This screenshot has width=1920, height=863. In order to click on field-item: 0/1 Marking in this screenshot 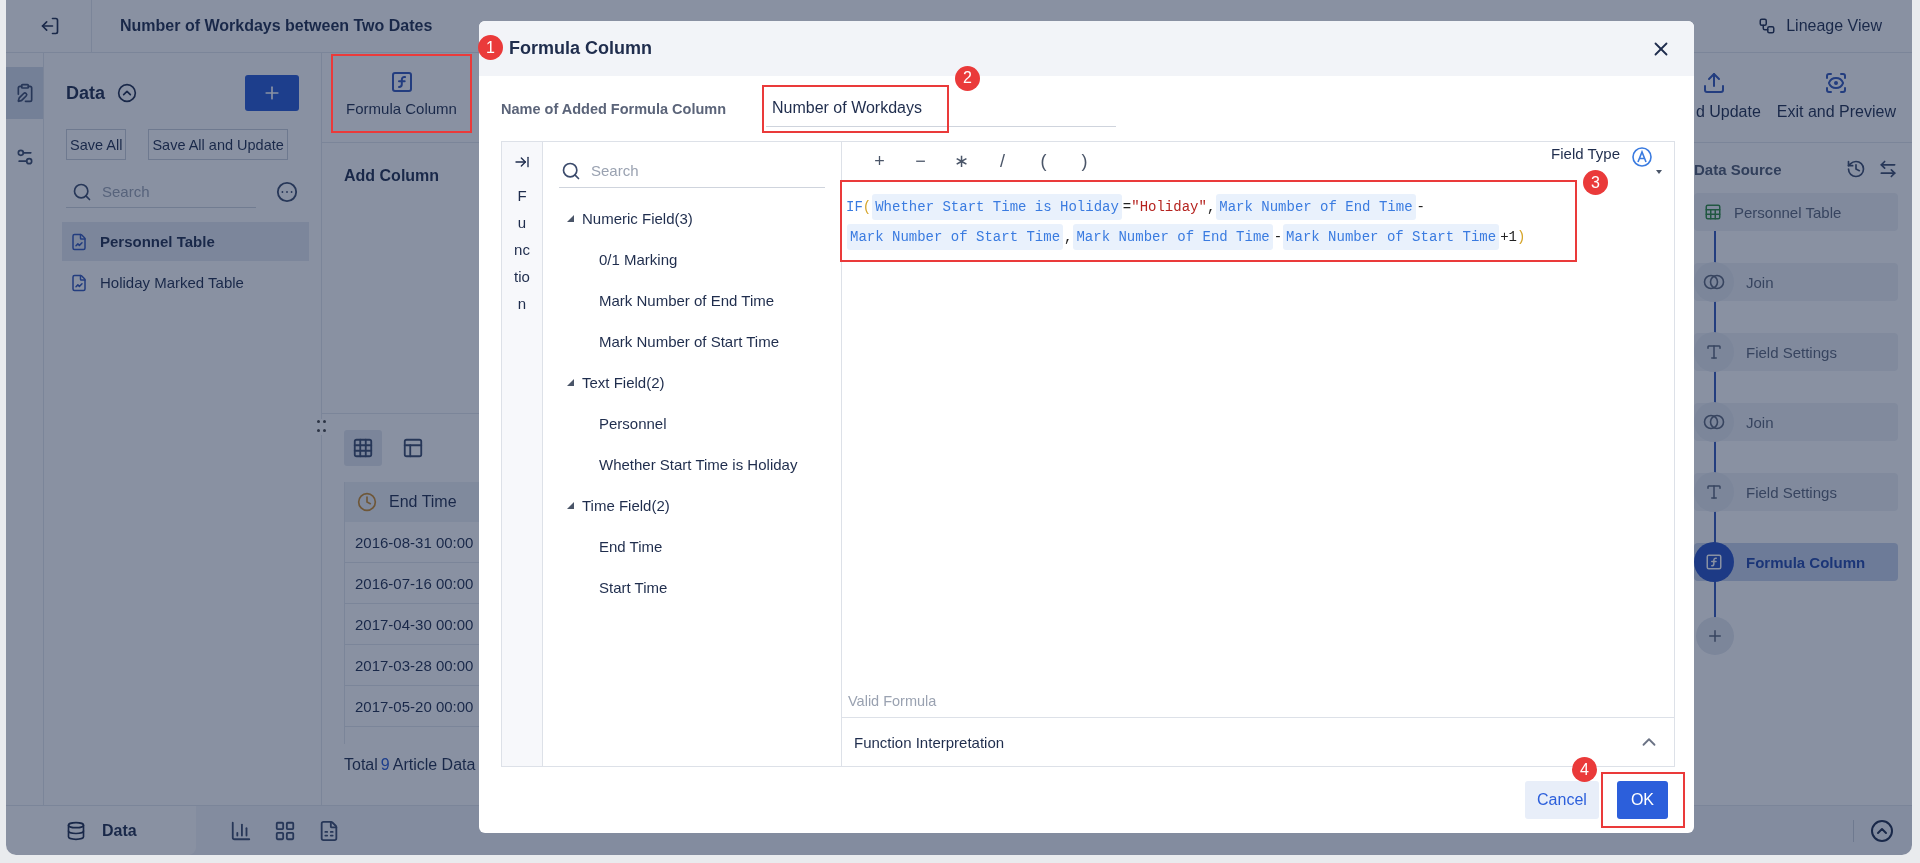, I will do `click(692, 259)`.